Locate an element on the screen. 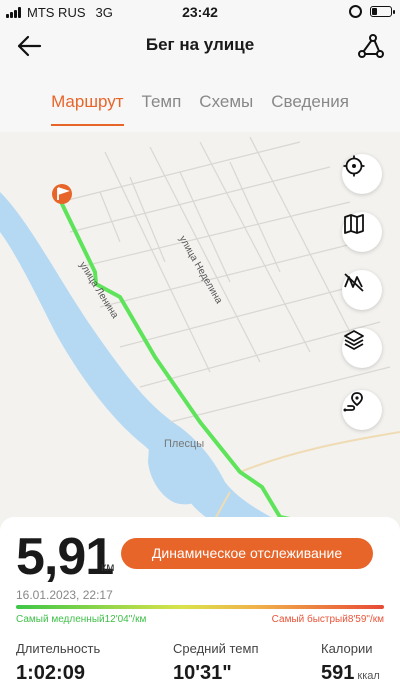 The image size is (400, 693). route-nodes-icon is located at coordinates (371, 46).